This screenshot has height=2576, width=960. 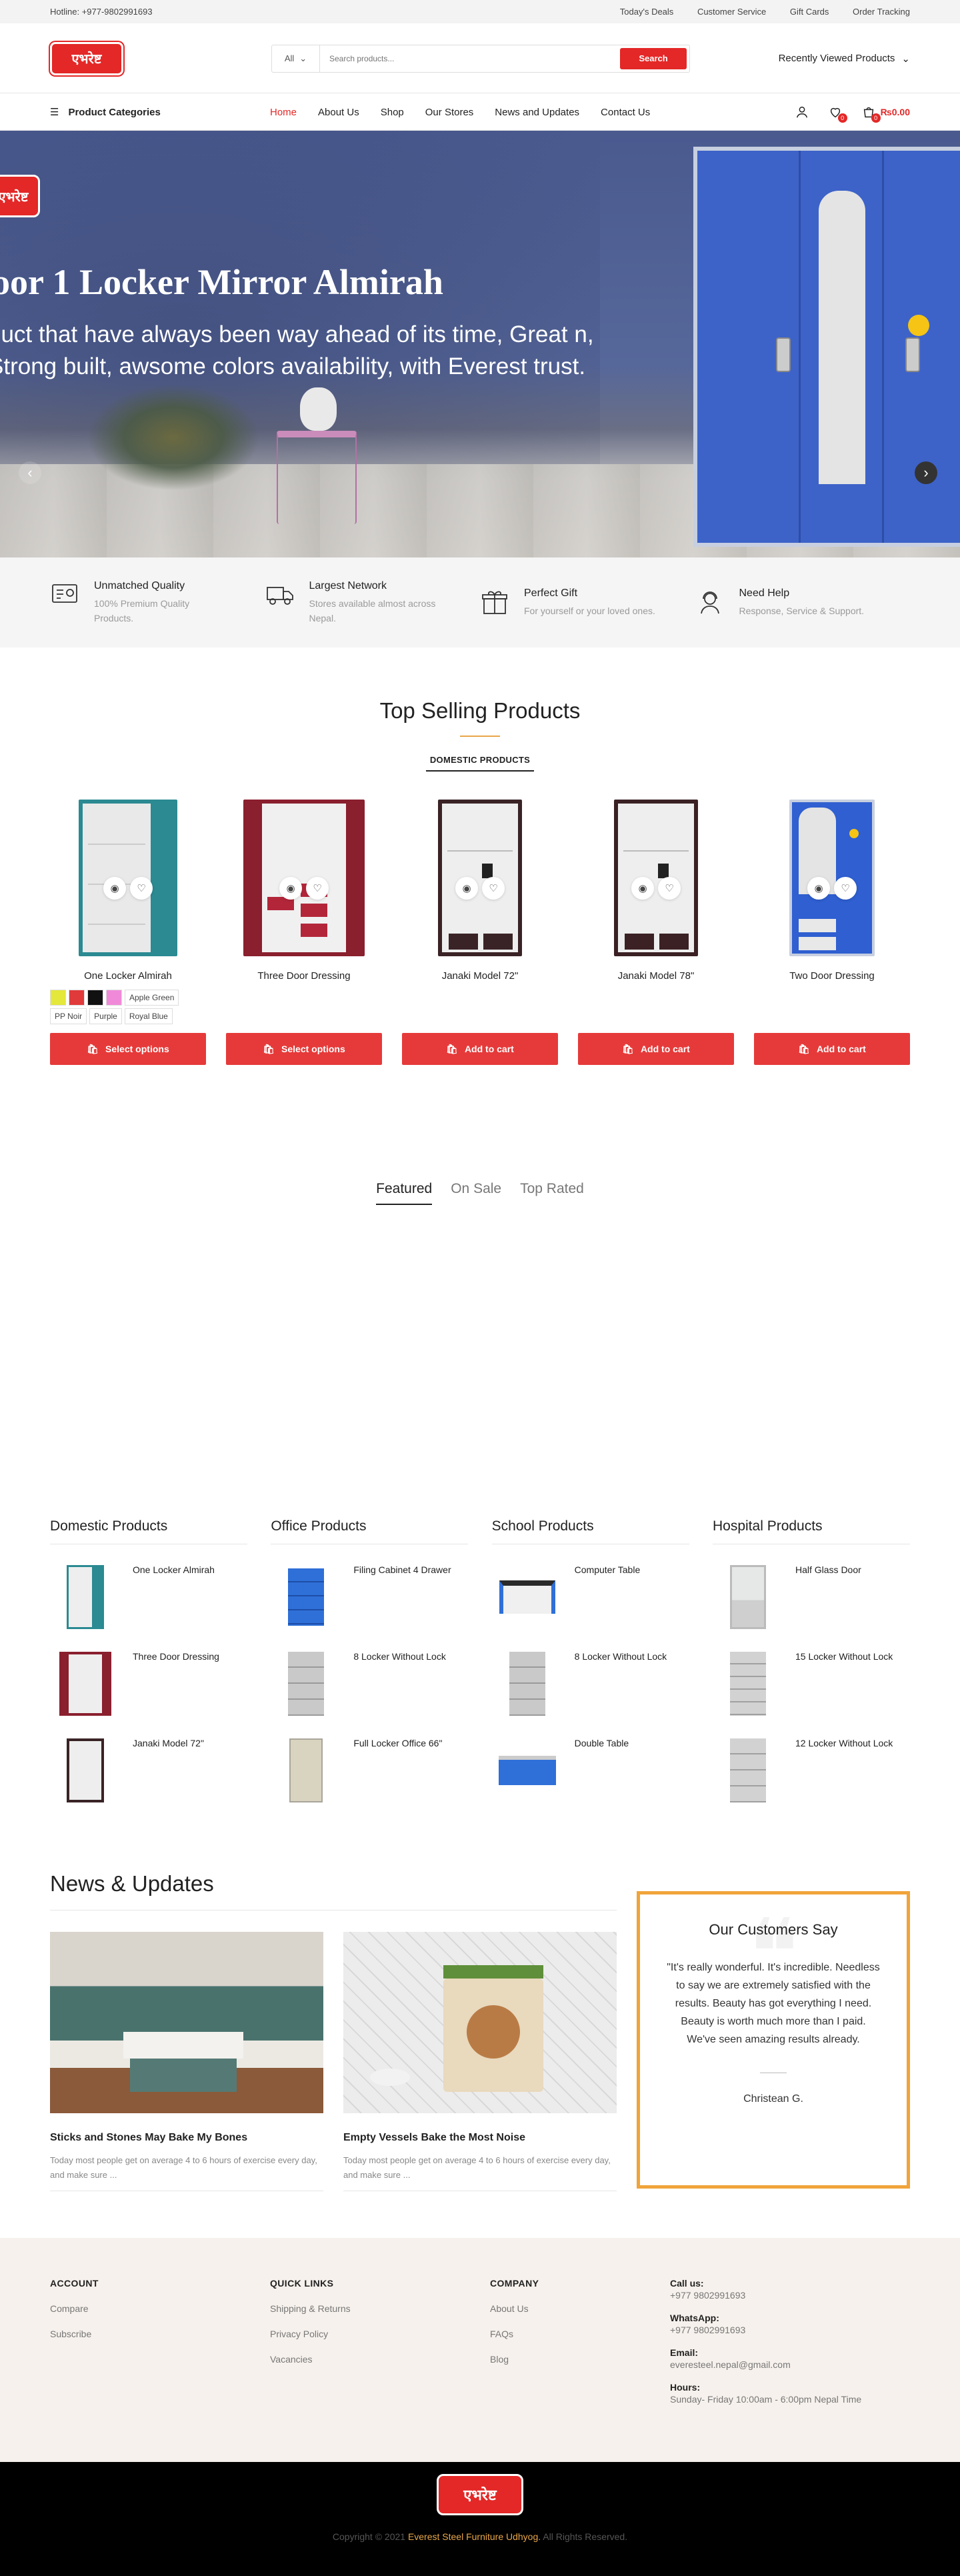 I want to click on footer-link-shipping: Shipping & Returns, so click(x=380, y=2308).